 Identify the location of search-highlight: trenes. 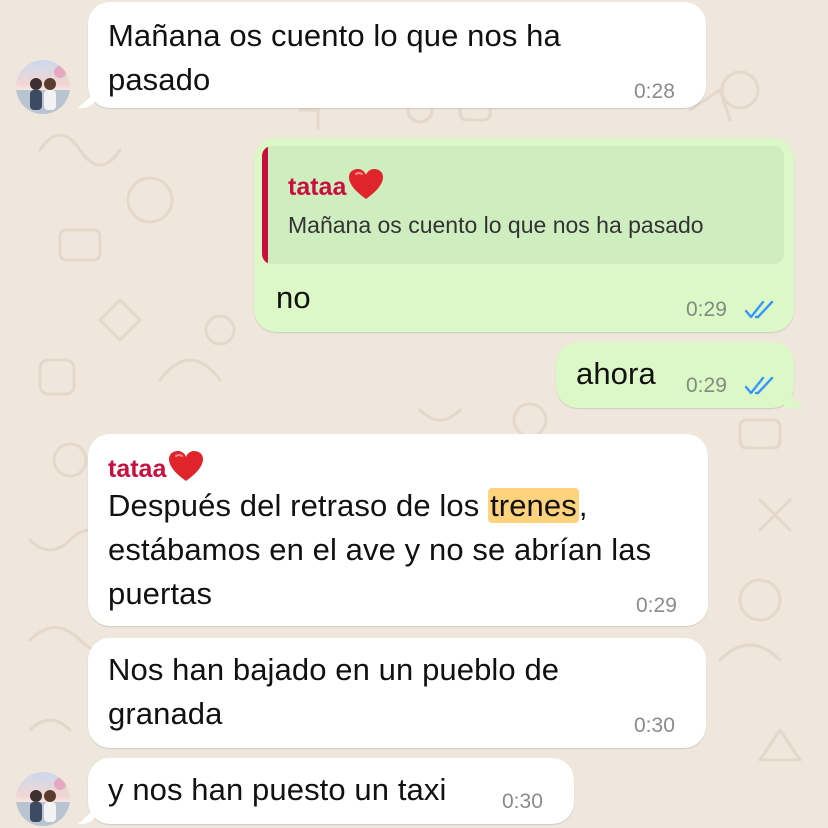
(533, 505).